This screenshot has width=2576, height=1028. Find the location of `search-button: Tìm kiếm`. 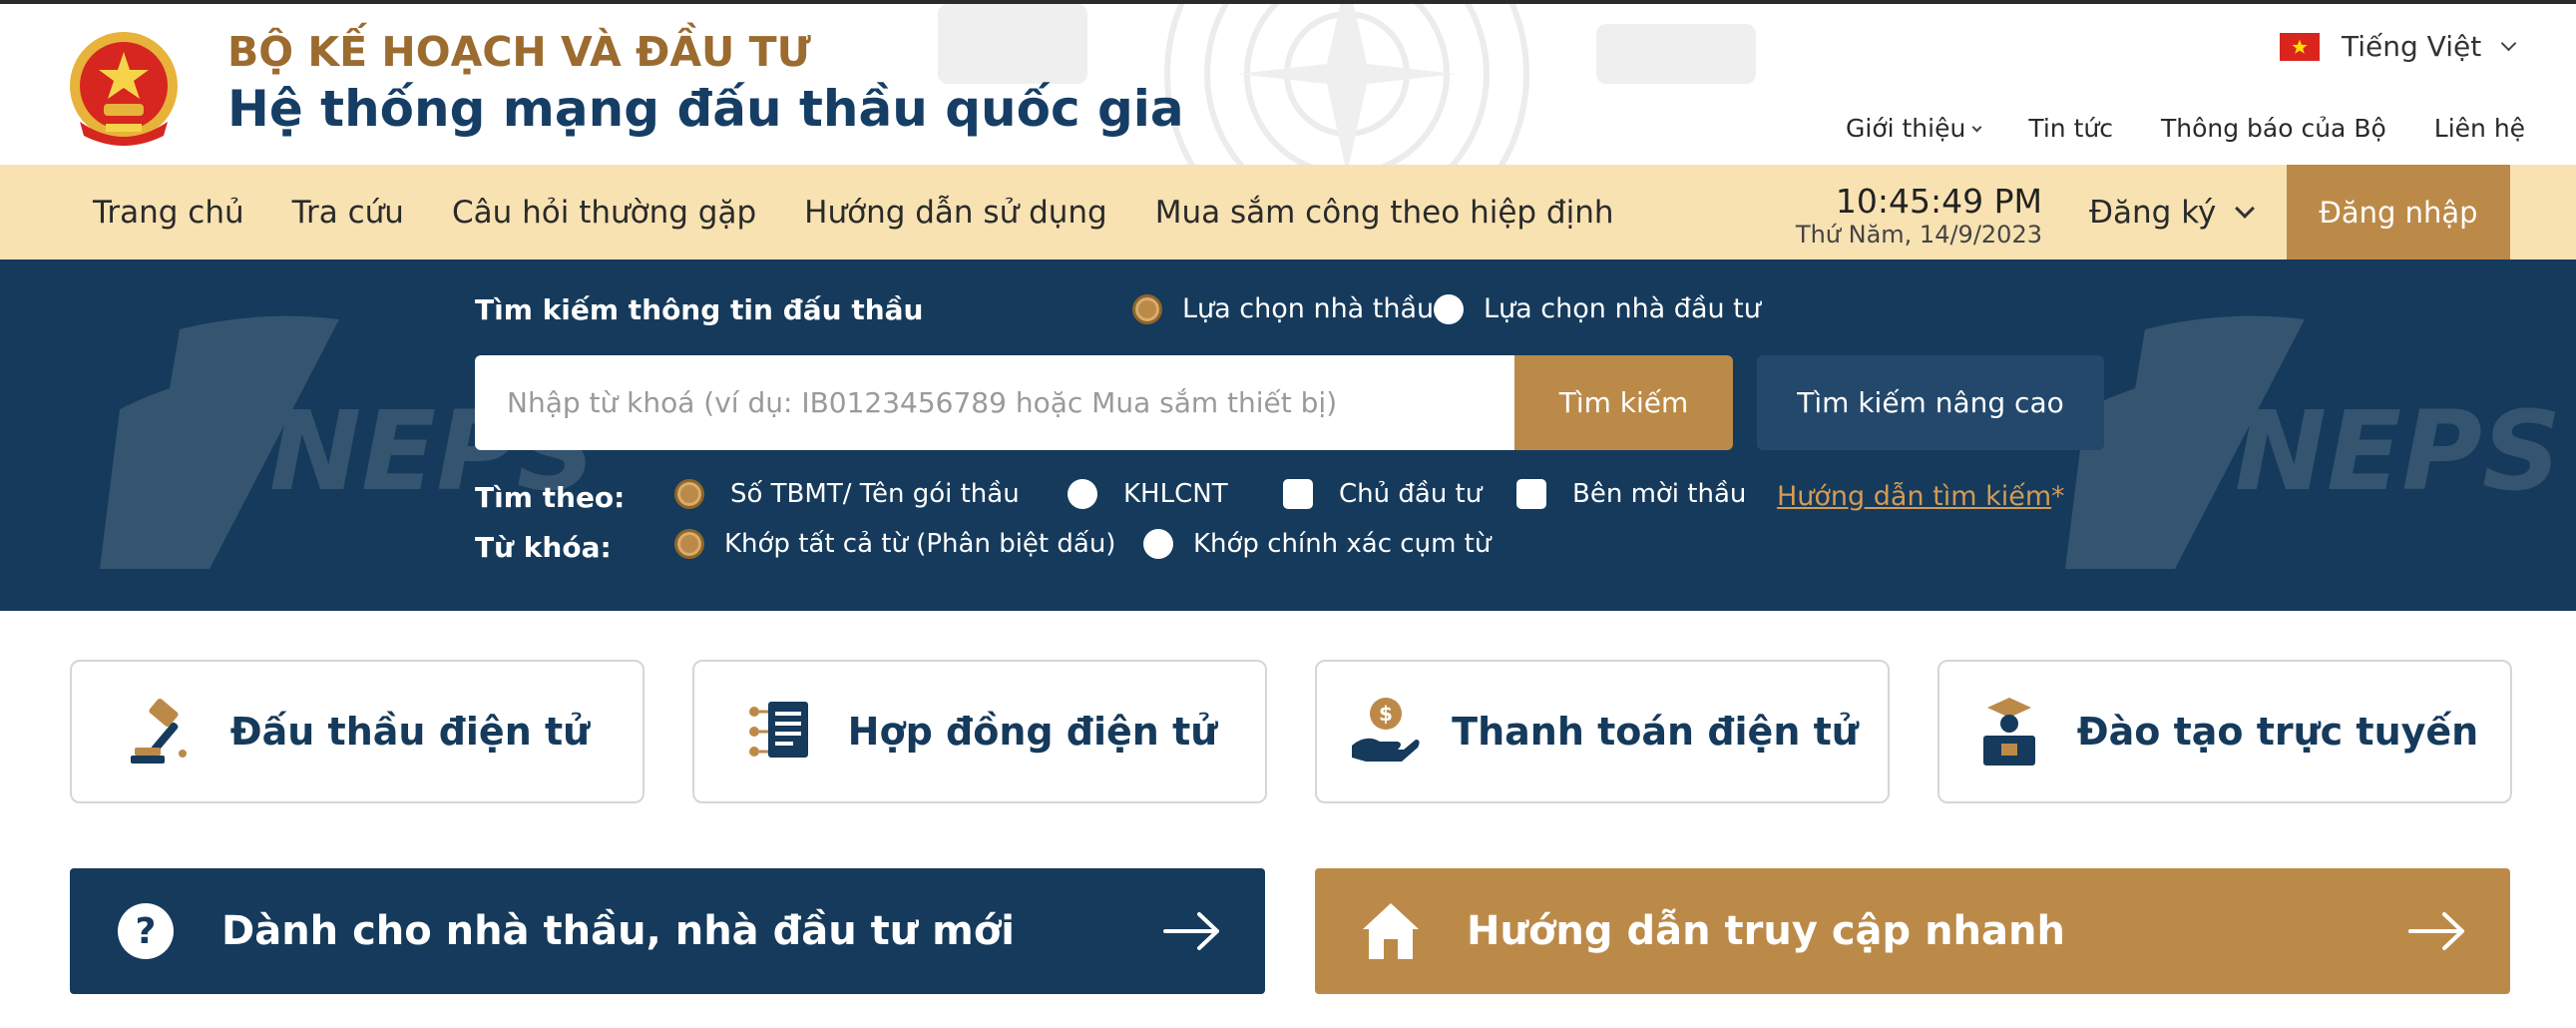

search-button: Tìm kiếm is located at coordinates (1623, 402).